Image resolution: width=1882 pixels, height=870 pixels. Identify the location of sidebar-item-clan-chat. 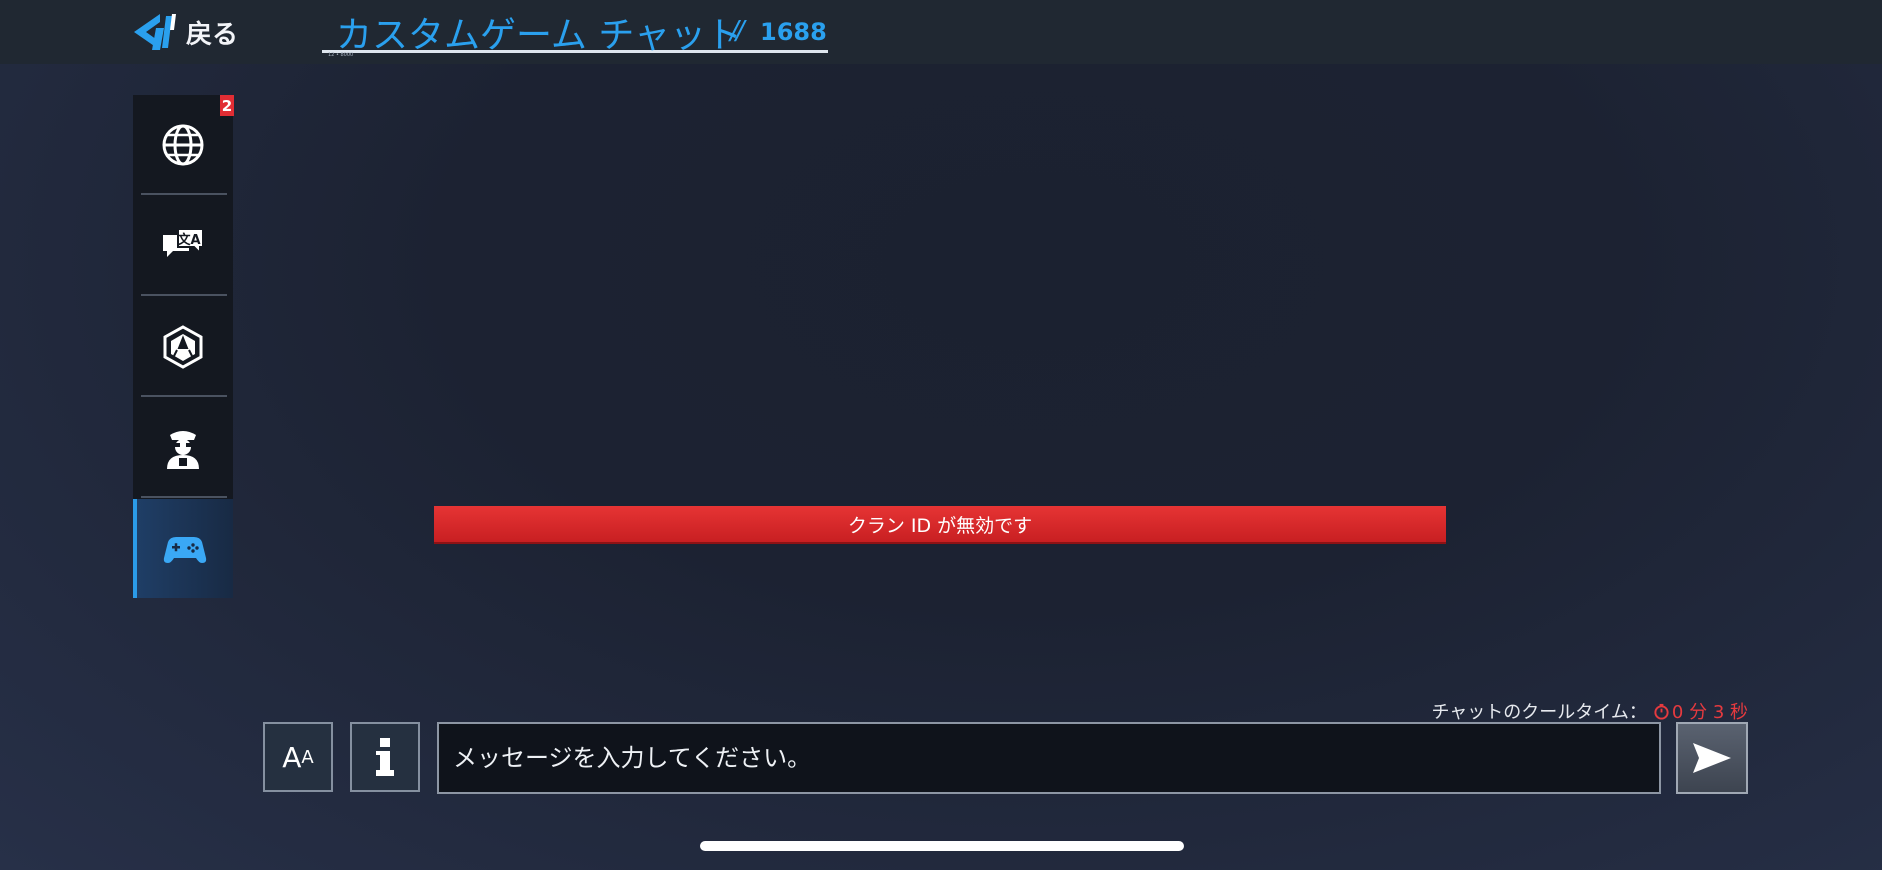
(183, 347).